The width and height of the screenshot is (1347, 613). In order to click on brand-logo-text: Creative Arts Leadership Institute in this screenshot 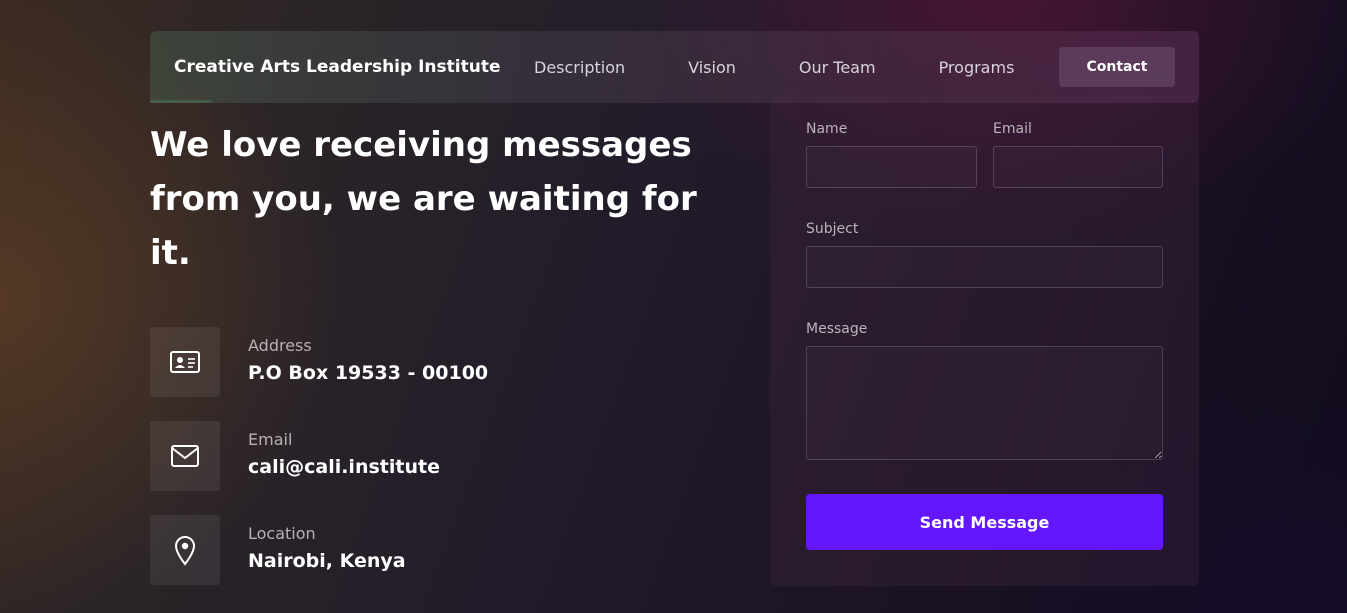, I will do `click(354, 67)`.